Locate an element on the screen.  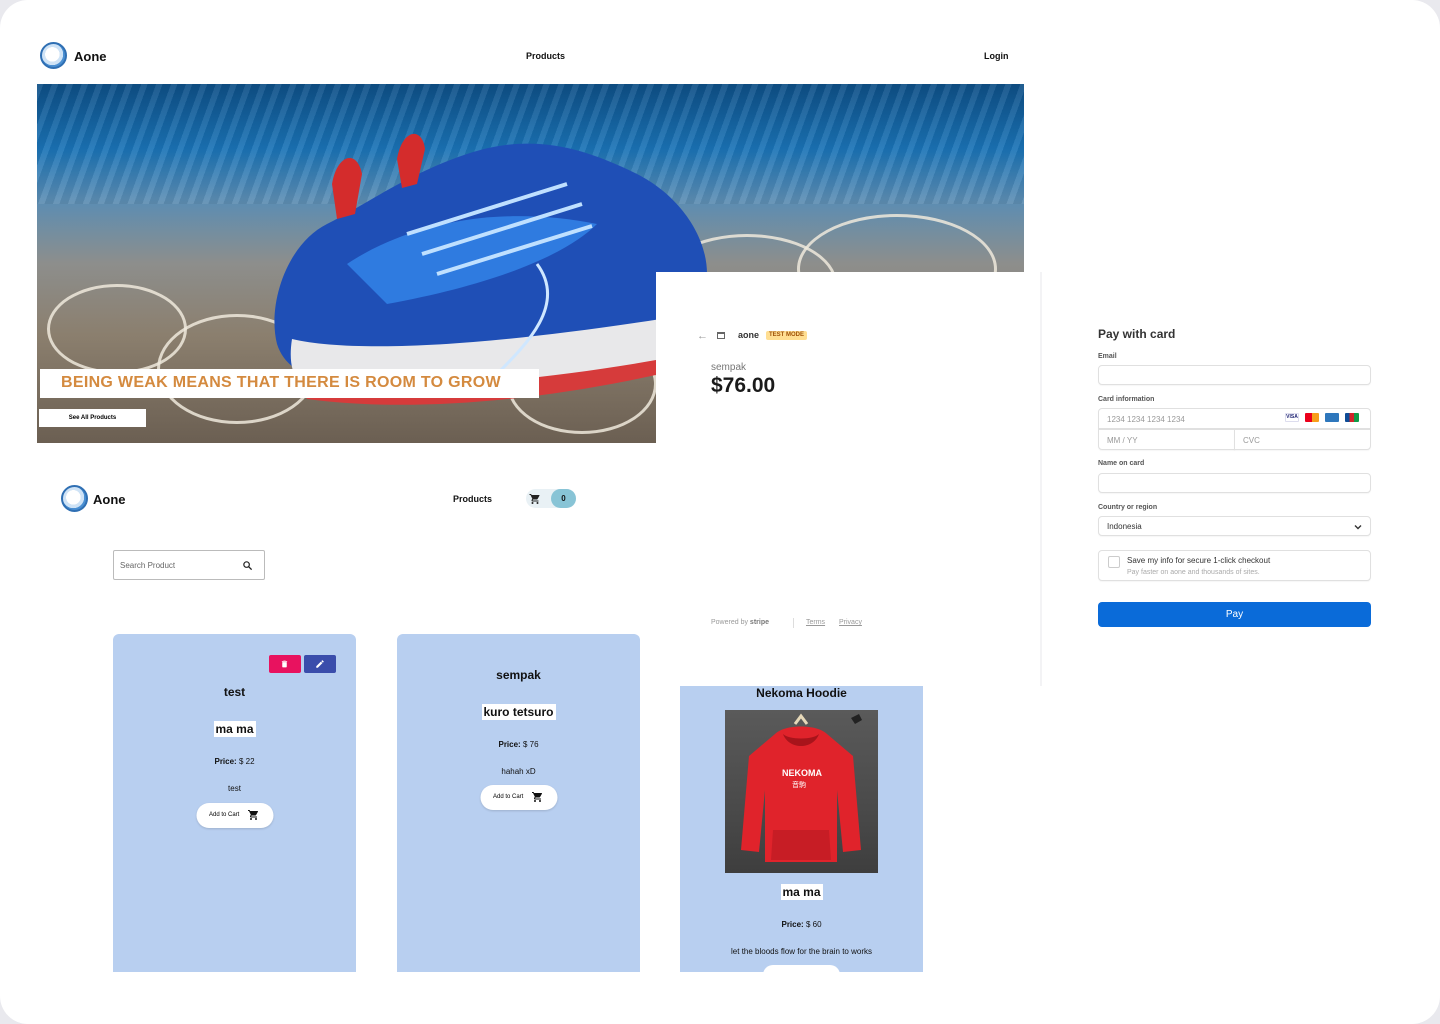
cart-count-badge: 0 is located at coordinates (563, 498).